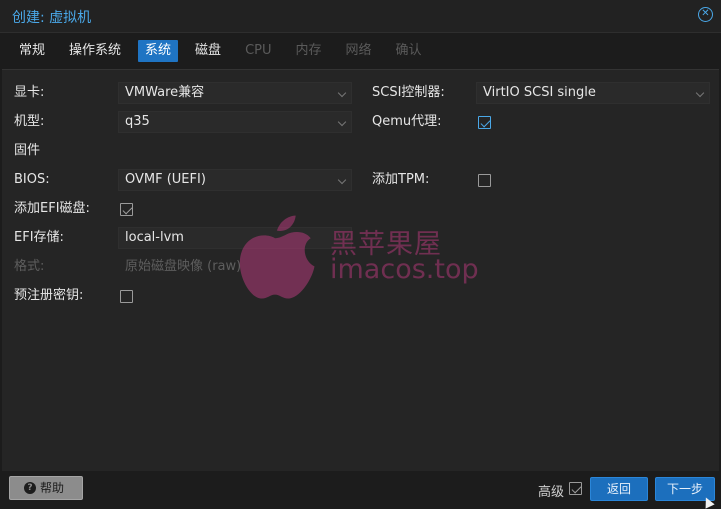  Describe the element at coordinates (235, 180) in the screenshot. I see `bios-select: OVMF (UEFI)` at that location.